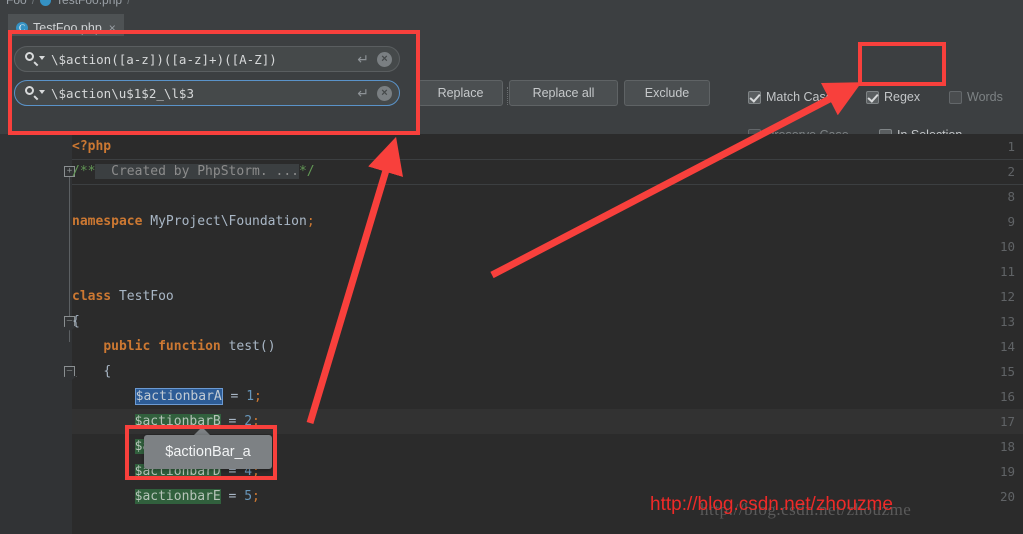 The width and height of the screenshot is (1023, 534). I want to click on close-icon: ×, so click(112, 28).